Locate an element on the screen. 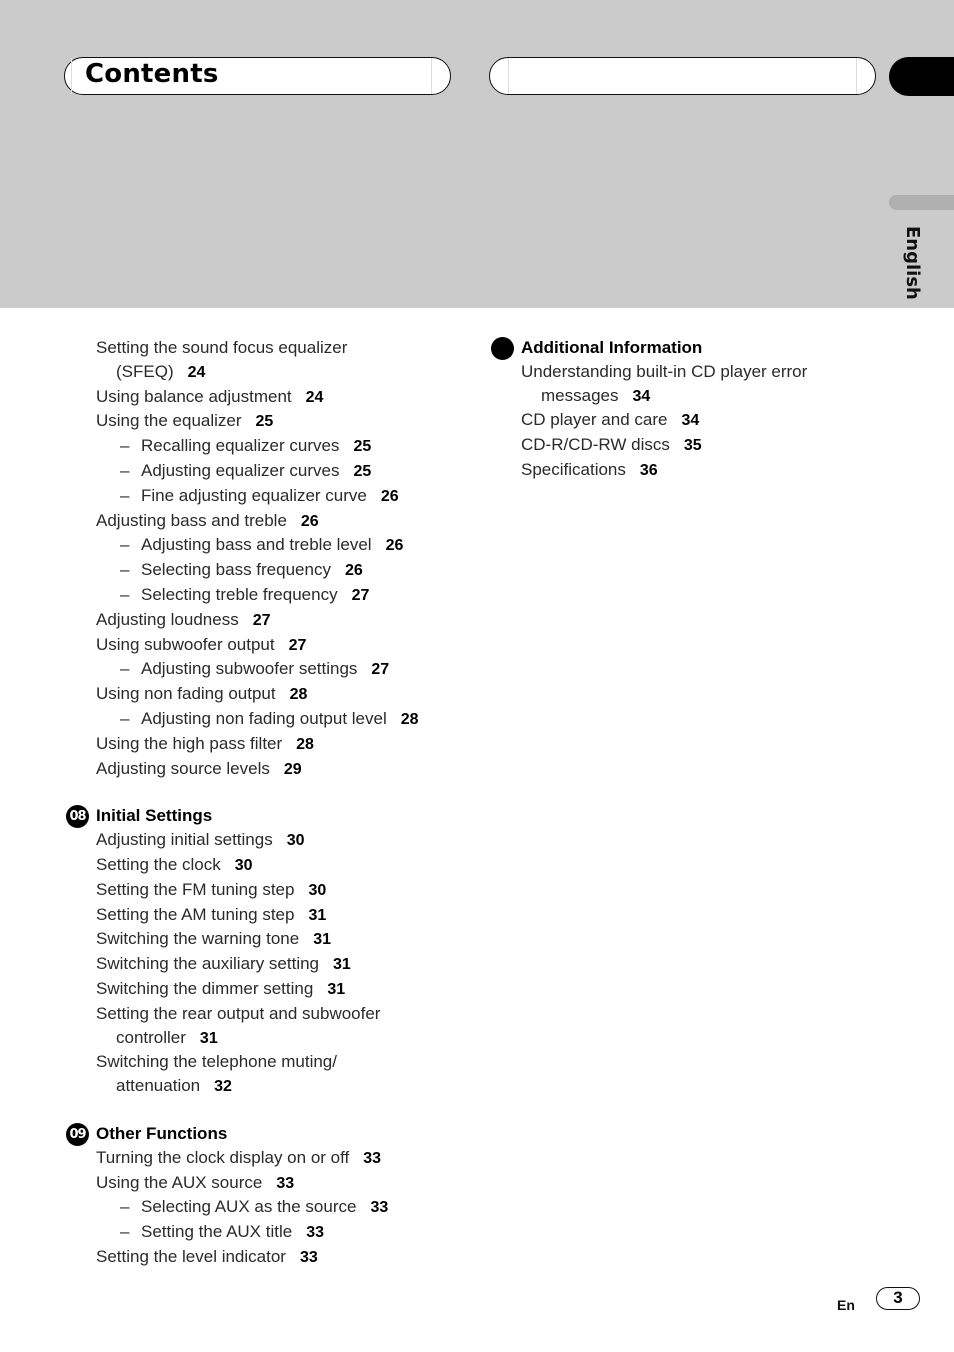 The width and height of the screenshot is (954, 1352). toc-entry: – Adjusting bass and treble level 26 is located at coordinates (281, 545).